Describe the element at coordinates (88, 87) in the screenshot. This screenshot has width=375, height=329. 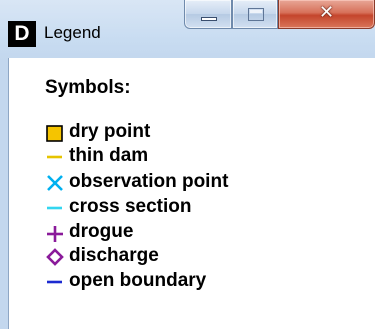
I see `symbols-heading: Symbols:` at that location.